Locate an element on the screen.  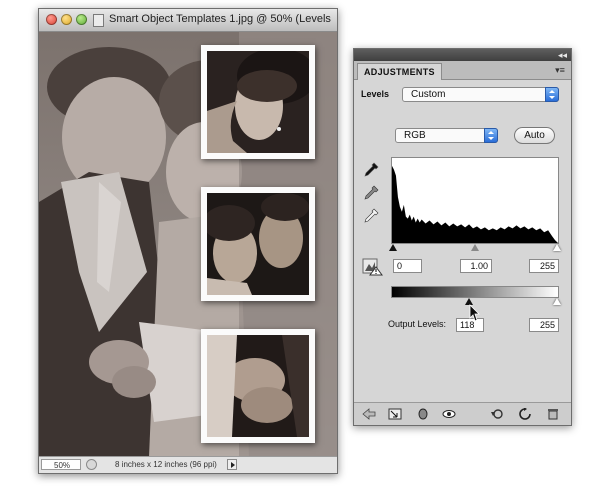
input-black-handle is located at coordinates (393, 247).